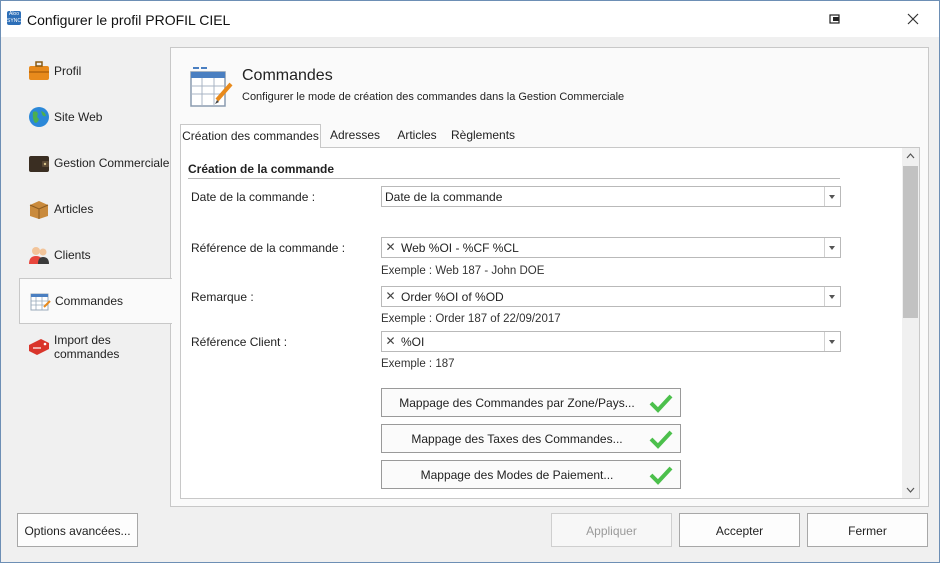 Image resolution: width=940 pixels, height=563 pixels. What do you see at coordinates (418, 364) in the screenshot?
I see `reference-client-example: Exemple : 187` at bounding box center [418, 364].